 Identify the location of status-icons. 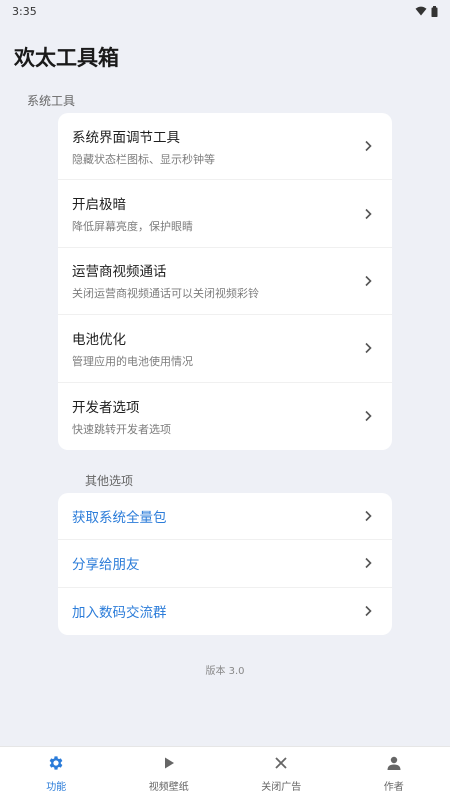
(426, 11).